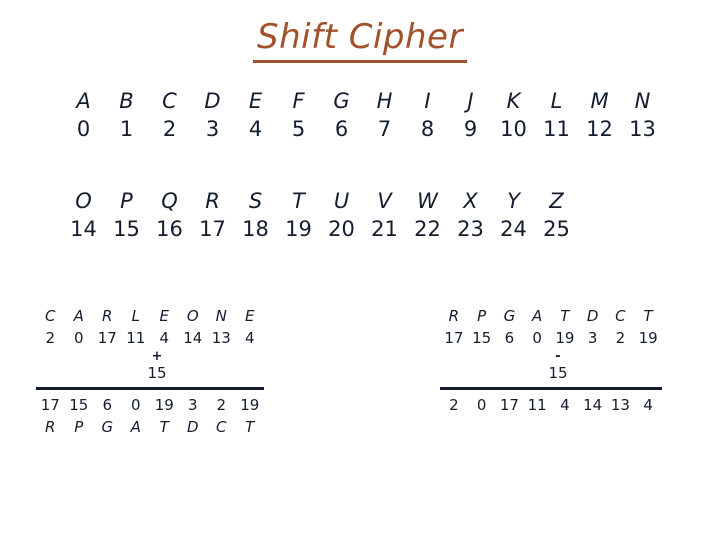 This screenshot has height=540, width=720. I want to click on plaintext-letter-cell: L, so click(136, 316).